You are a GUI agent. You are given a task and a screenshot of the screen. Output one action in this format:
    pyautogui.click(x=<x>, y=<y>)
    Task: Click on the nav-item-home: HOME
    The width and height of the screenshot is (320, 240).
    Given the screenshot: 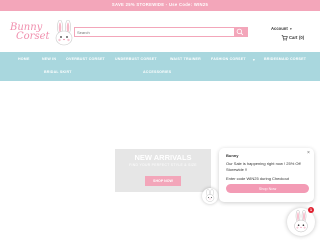 What is the action you would take?
    pyautogui.click(x=24, y=59)
    